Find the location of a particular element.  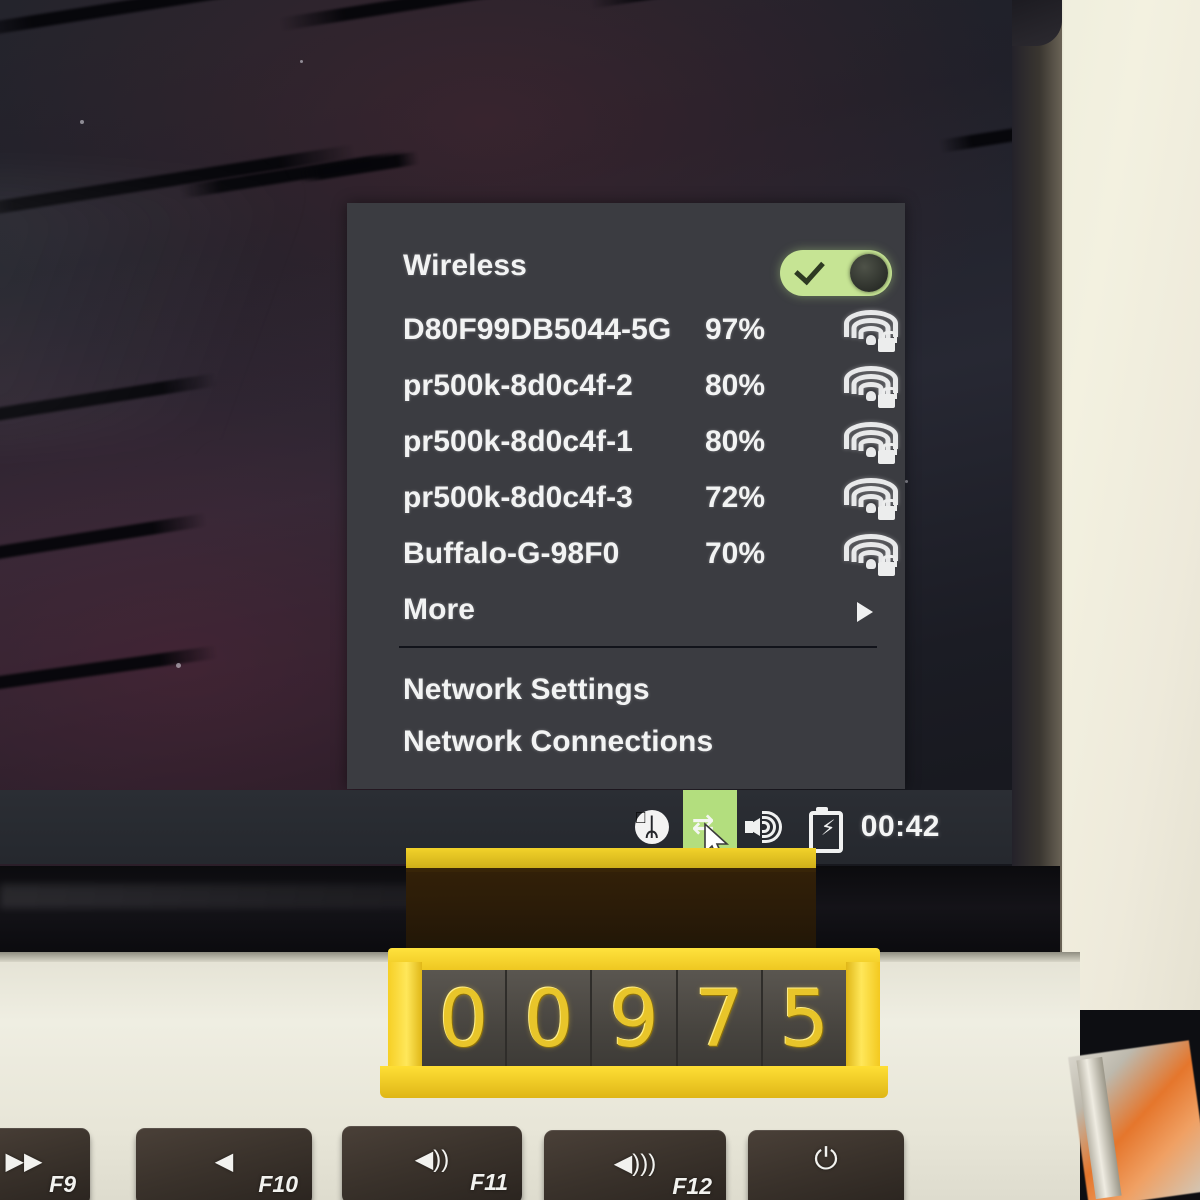

network-row: pr500k-8d0c4f-1 80% is located at coordinates (626, 442).